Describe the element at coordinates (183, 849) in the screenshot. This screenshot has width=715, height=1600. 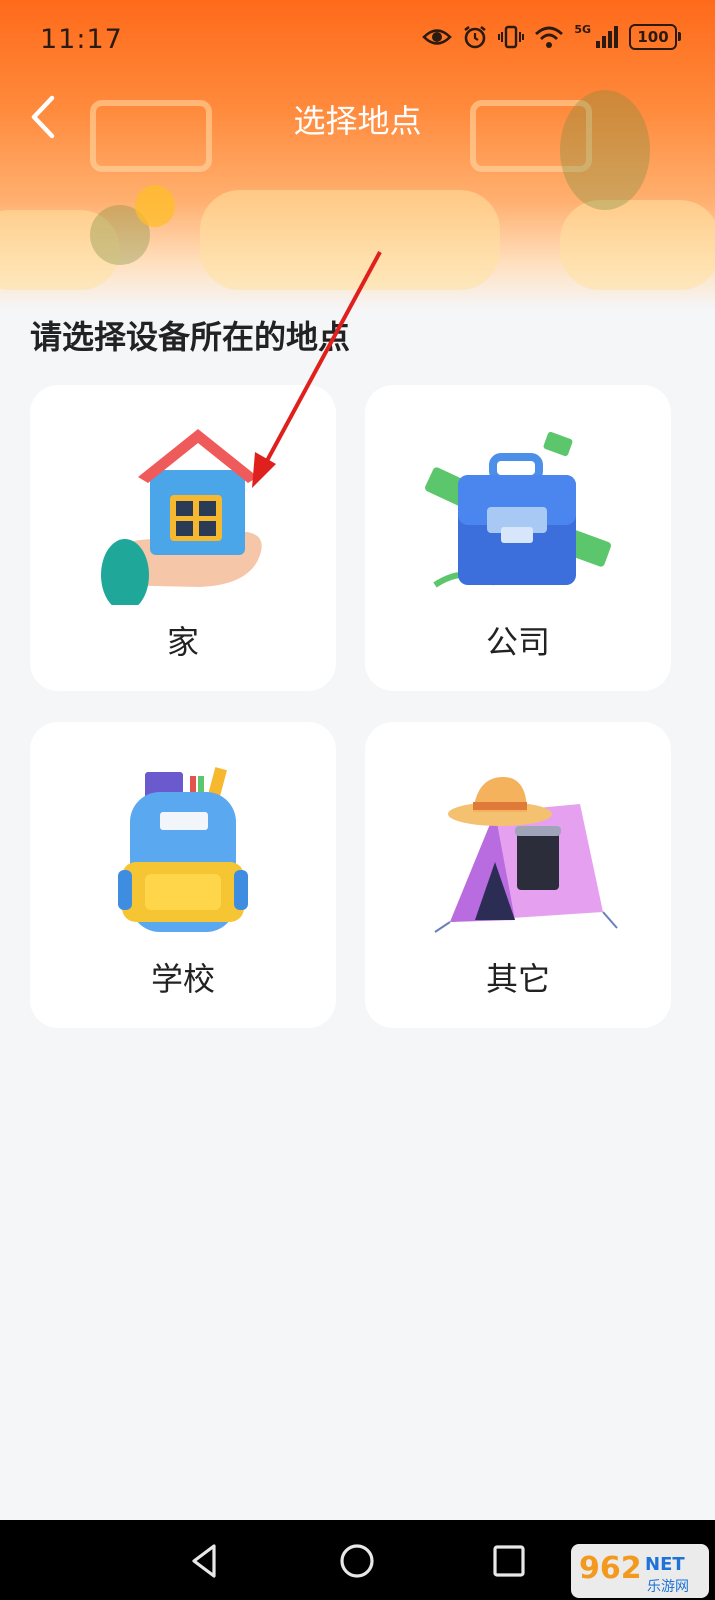
I see `backpack-icon` at that location.